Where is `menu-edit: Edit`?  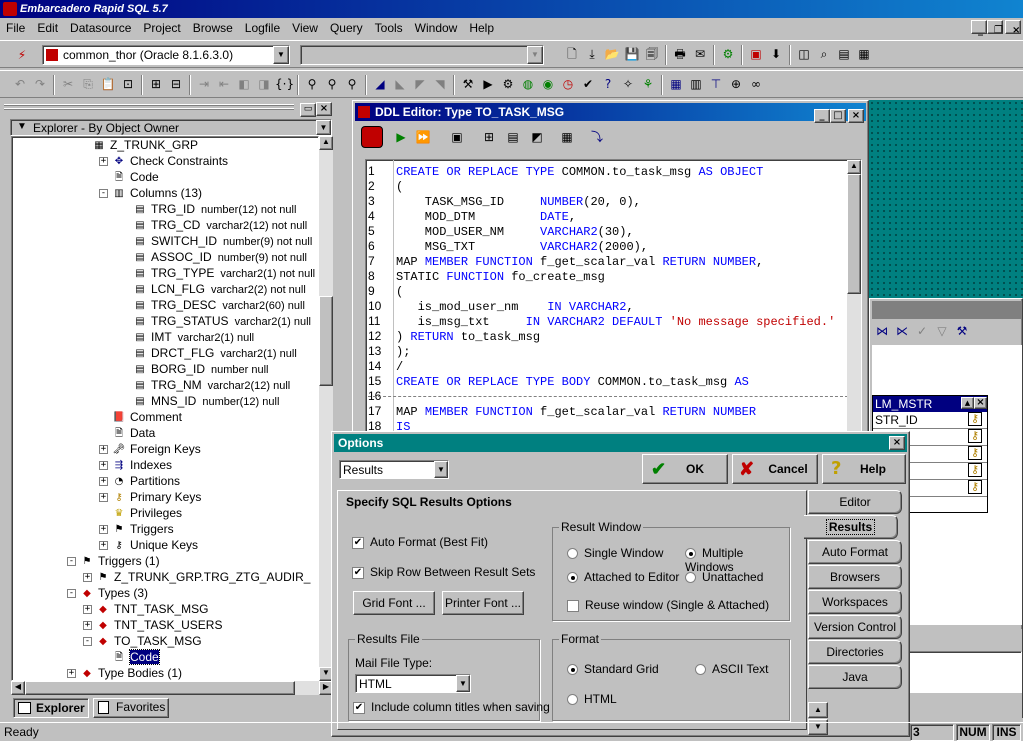
menu-edit: Edit is located at coordinates (47, 28).